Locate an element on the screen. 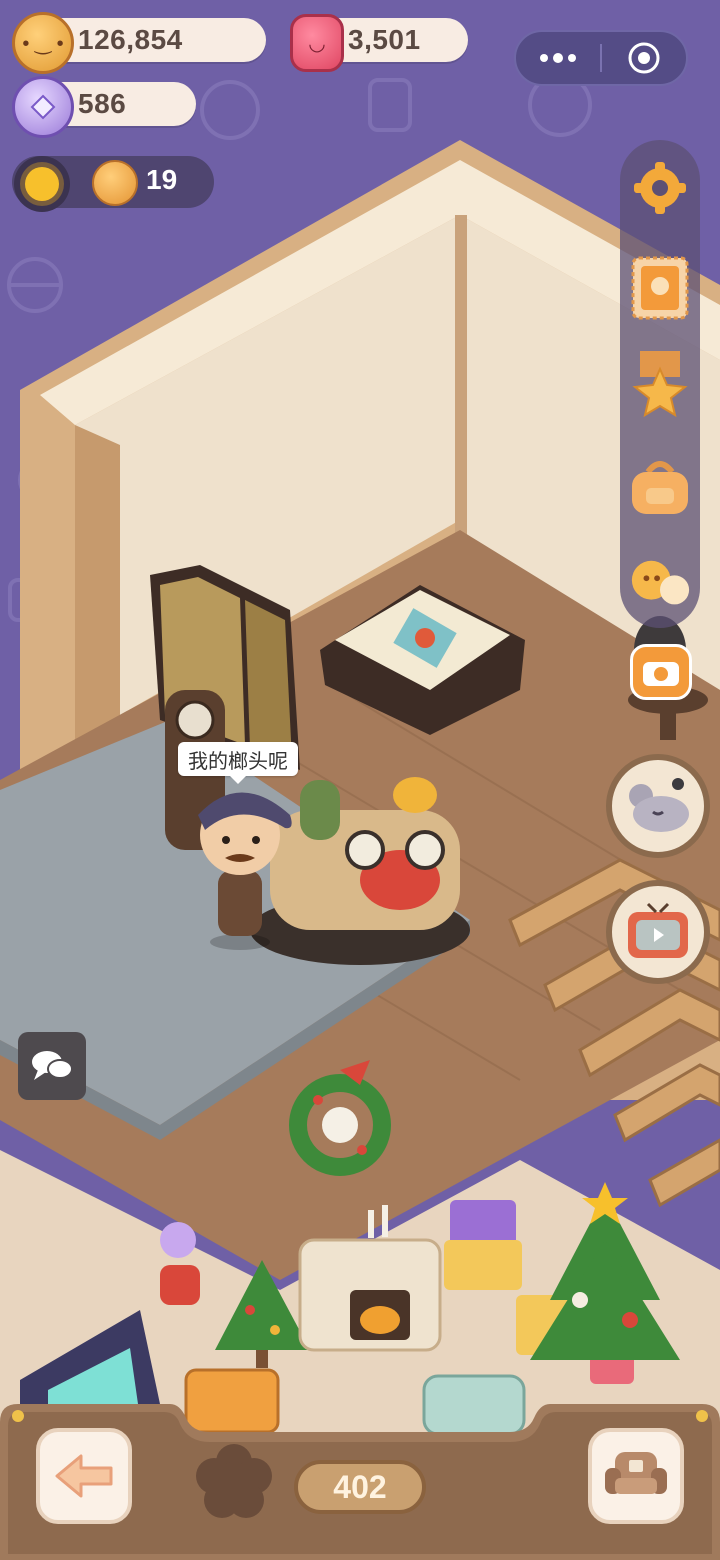 This screenshot has width=720, height=1560. gear-icon is located at coordinates (660, 188).